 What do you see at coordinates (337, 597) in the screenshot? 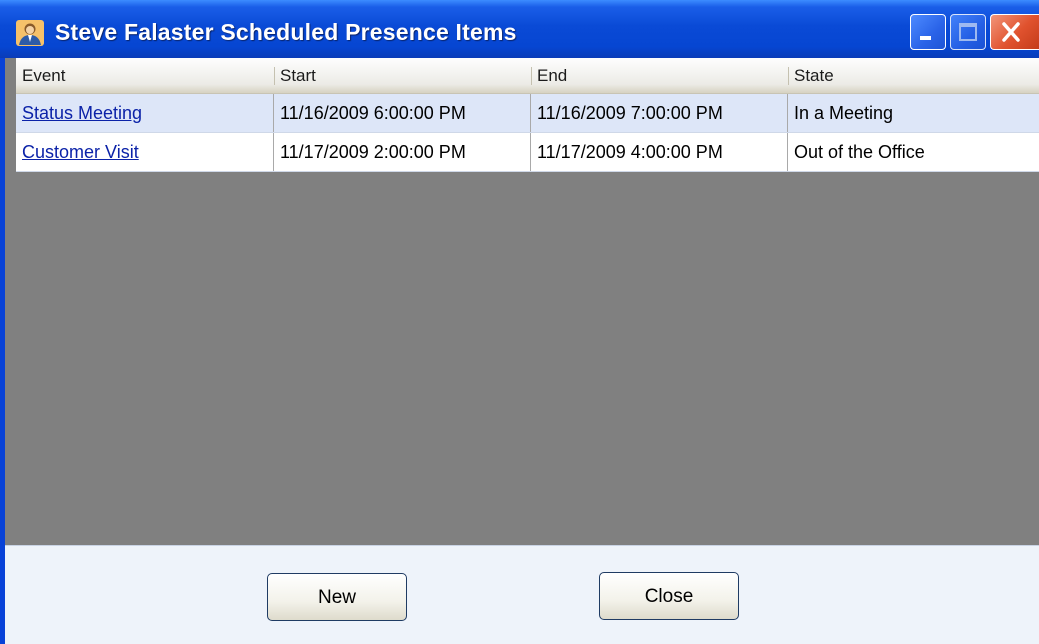
I see `new-button: New` at bounding box center [337, 597].